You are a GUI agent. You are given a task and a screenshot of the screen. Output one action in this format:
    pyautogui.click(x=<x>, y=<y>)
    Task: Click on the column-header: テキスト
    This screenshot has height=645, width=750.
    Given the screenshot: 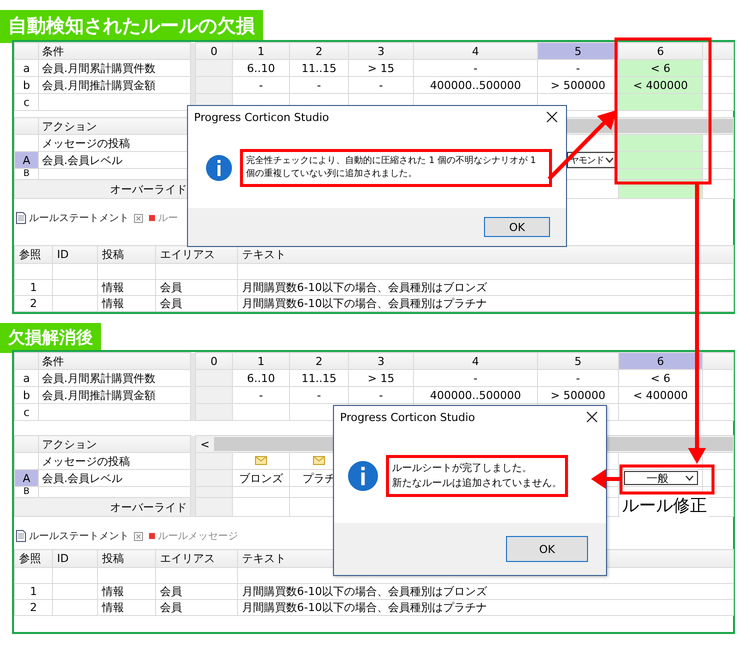 What is the action you would take?
    pyautogui.click(x=486, y=255)
    